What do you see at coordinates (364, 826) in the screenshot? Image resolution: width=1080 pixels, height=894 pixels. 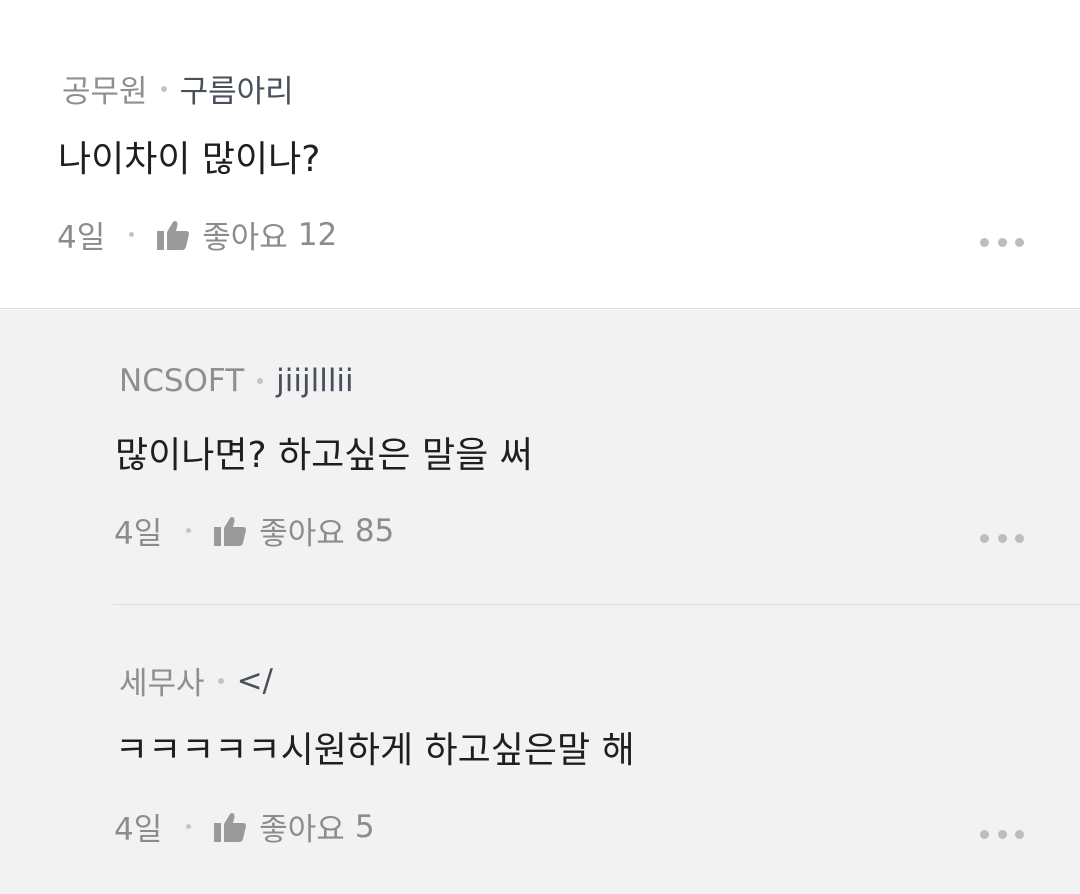 I see `like-count: 5` at bounding box center [364, 826].